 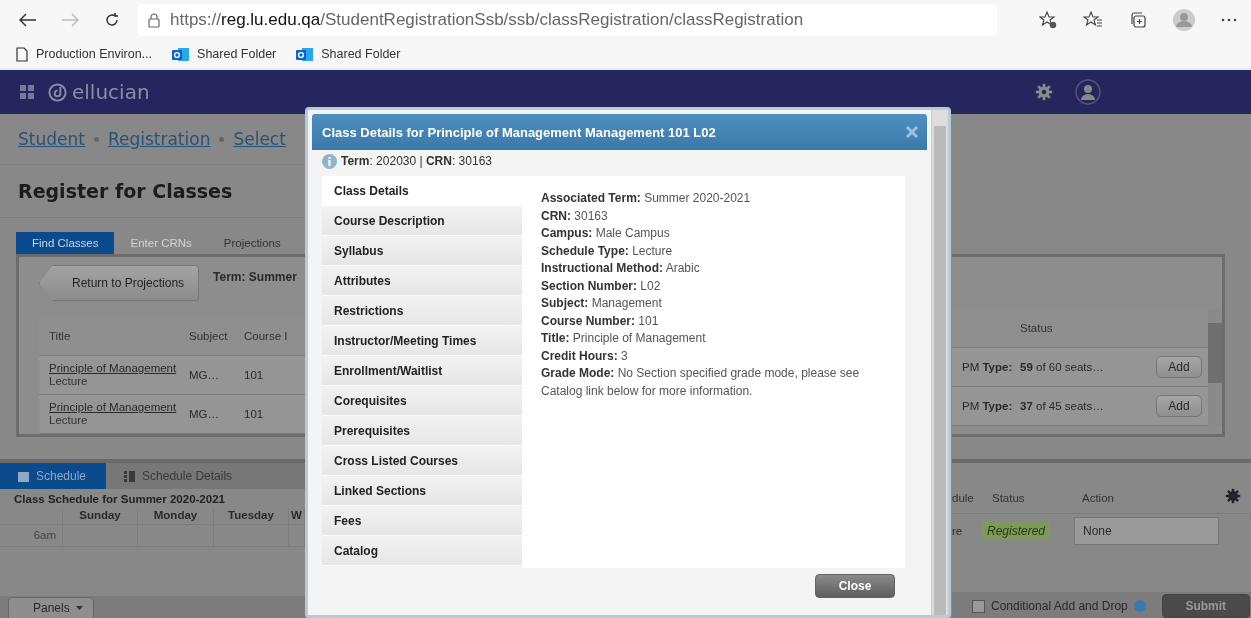 I want to click on day-header: Tuesday, so click(x=251, y=517).